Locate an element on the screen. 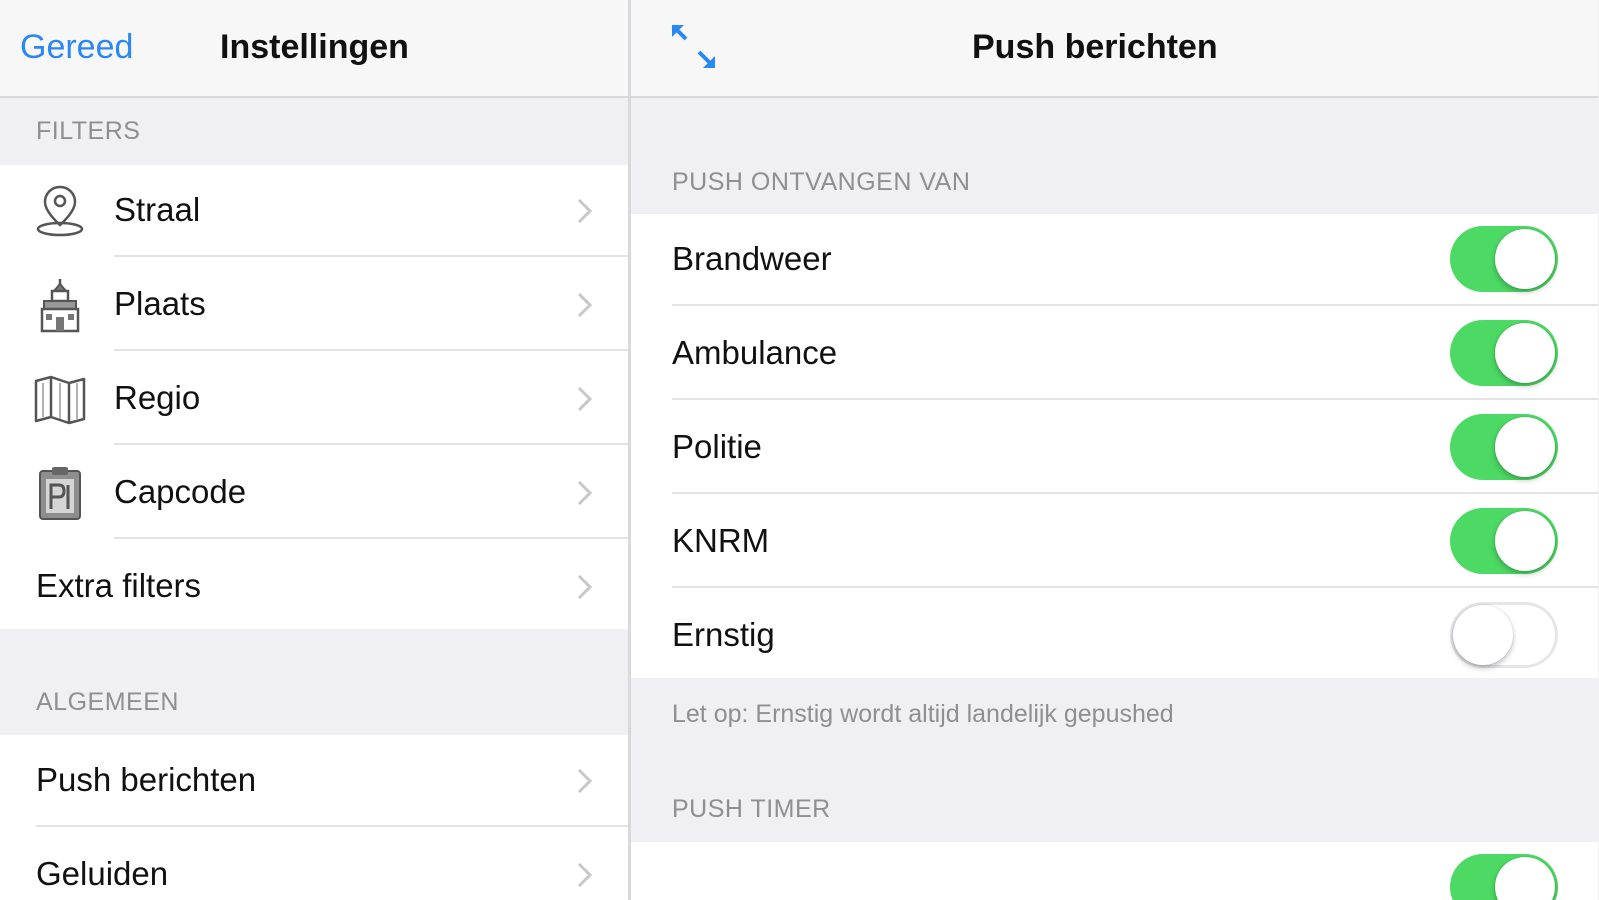  push-timer-toggle is located at coordinates (1504, 877).